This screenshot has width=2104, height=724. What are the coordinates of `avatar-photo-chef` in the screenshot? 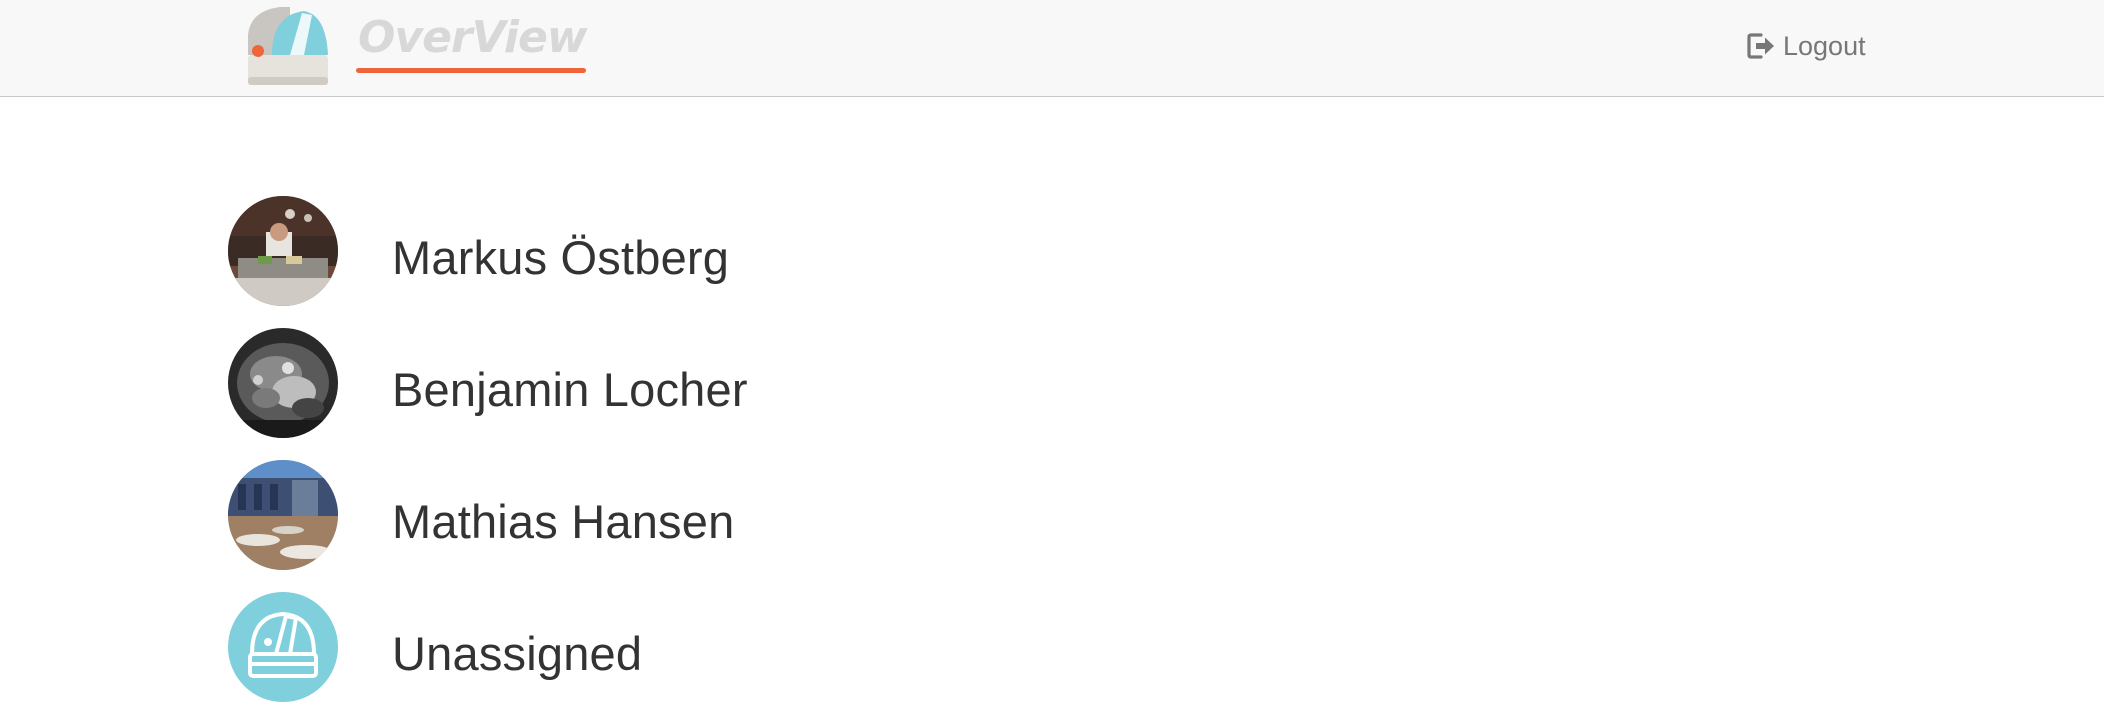 It's located at (283, 251).